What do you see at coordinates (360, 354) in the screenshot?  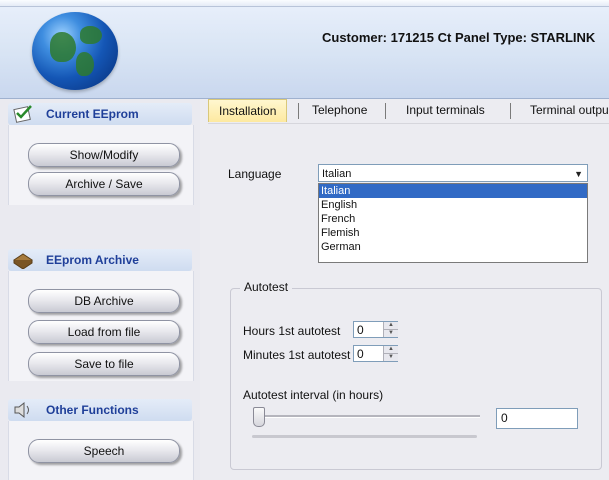 I see `minutes-autotest-value: 0` at bounding box center [360, 354].